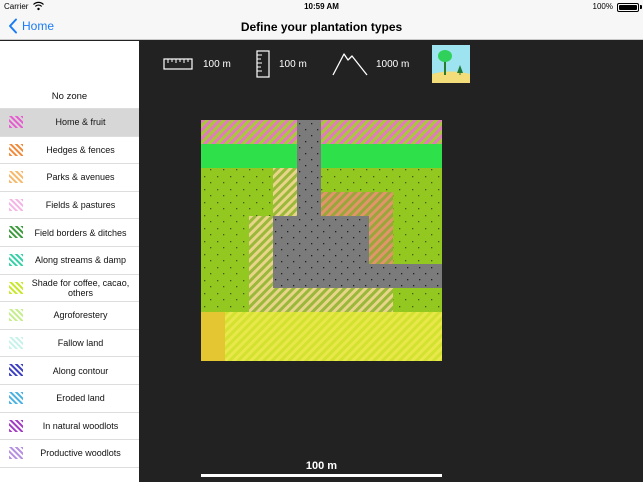  What do you see at coordinates (80, 287) in the screenshot?
I see `sidebar-item-label: Shade for coffee, cacao, others` at bounding box center [80, 287].